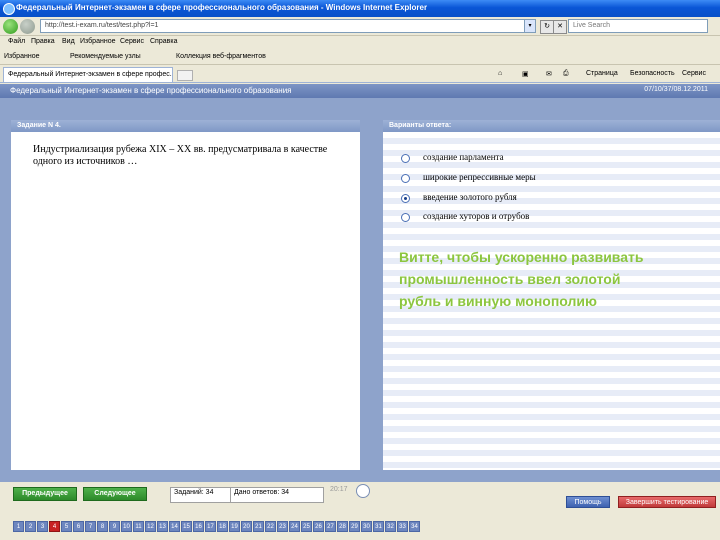 The width and height of the screenshot is (720, 540). What do you see at coordinates (306, 526) in the screenshot?
I see `page-button-25: 25` at bounding box center [306, 526].